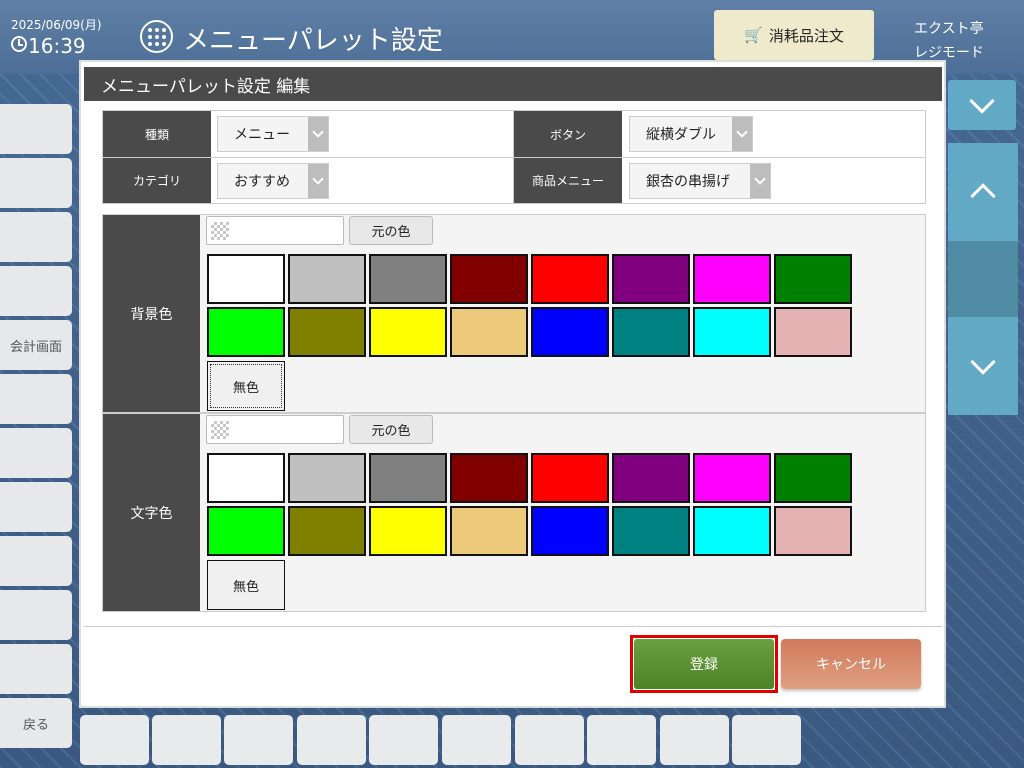 Image resolution: width=1024 pixels, height=768 pixels. I want to click on scroll-down-button, so click(983, 366).